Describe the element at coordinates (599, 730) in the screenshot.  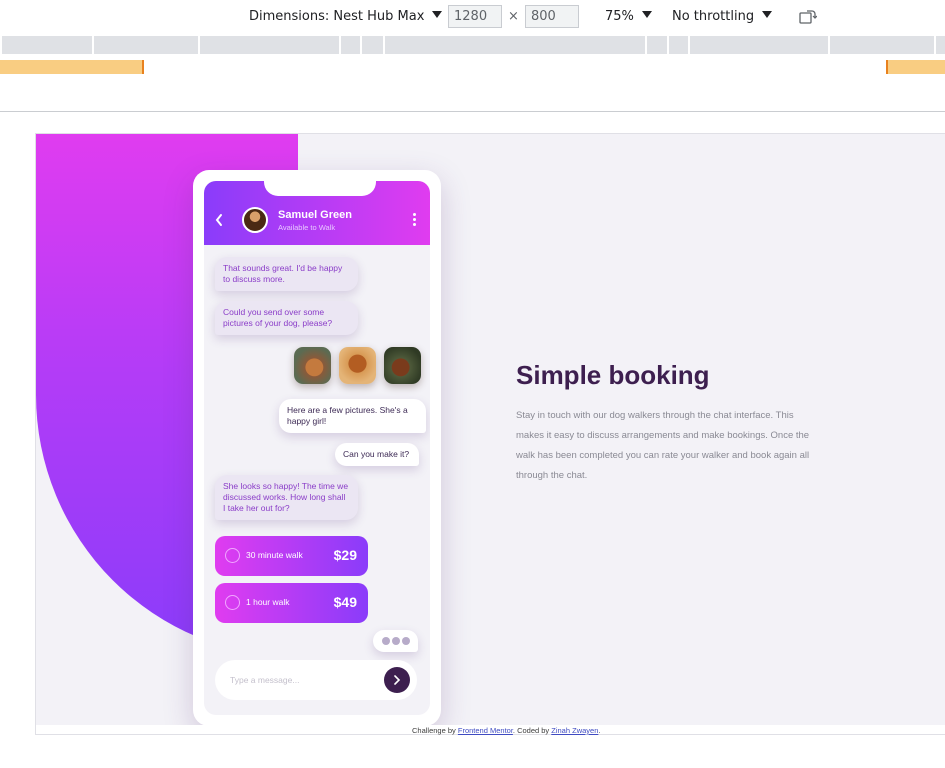
I see `attribution-suffix: .` at that location.